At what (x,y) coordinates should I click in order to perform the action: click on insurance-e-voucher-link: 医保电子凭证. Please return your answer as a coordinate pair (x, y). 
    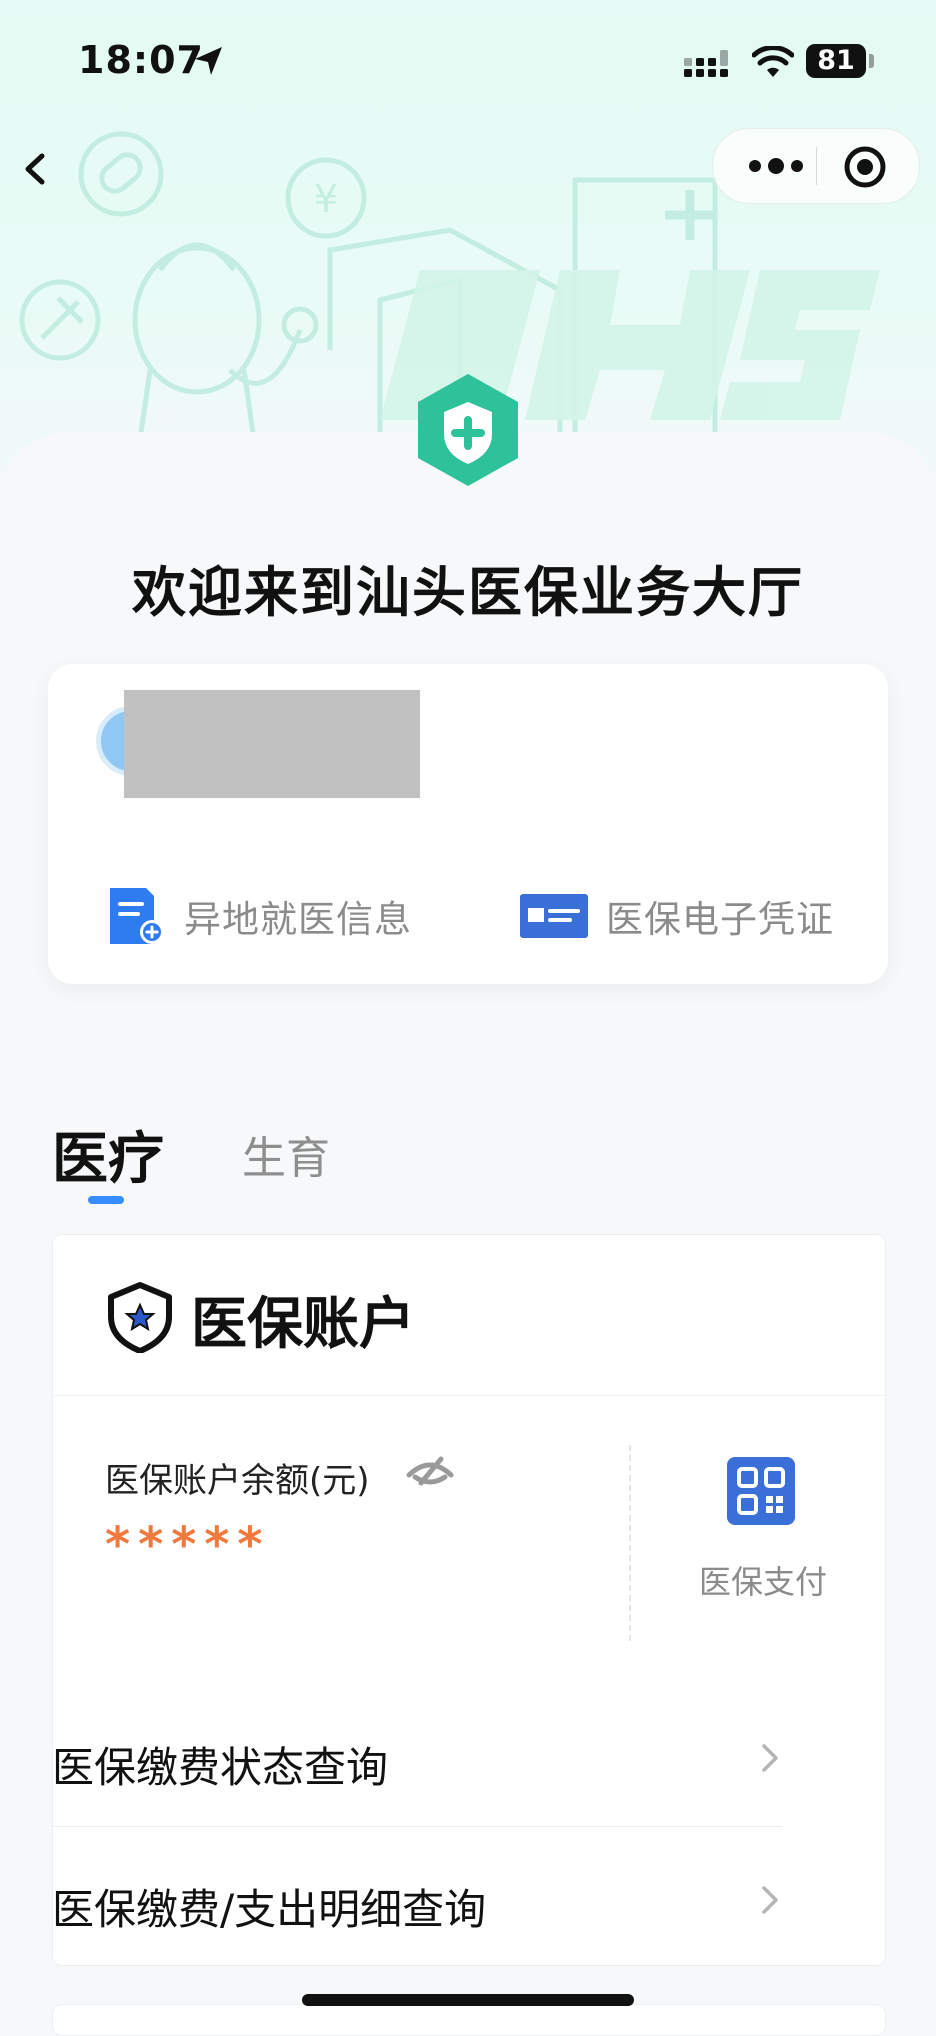
    Looking at the image, I should click on (677, 916).